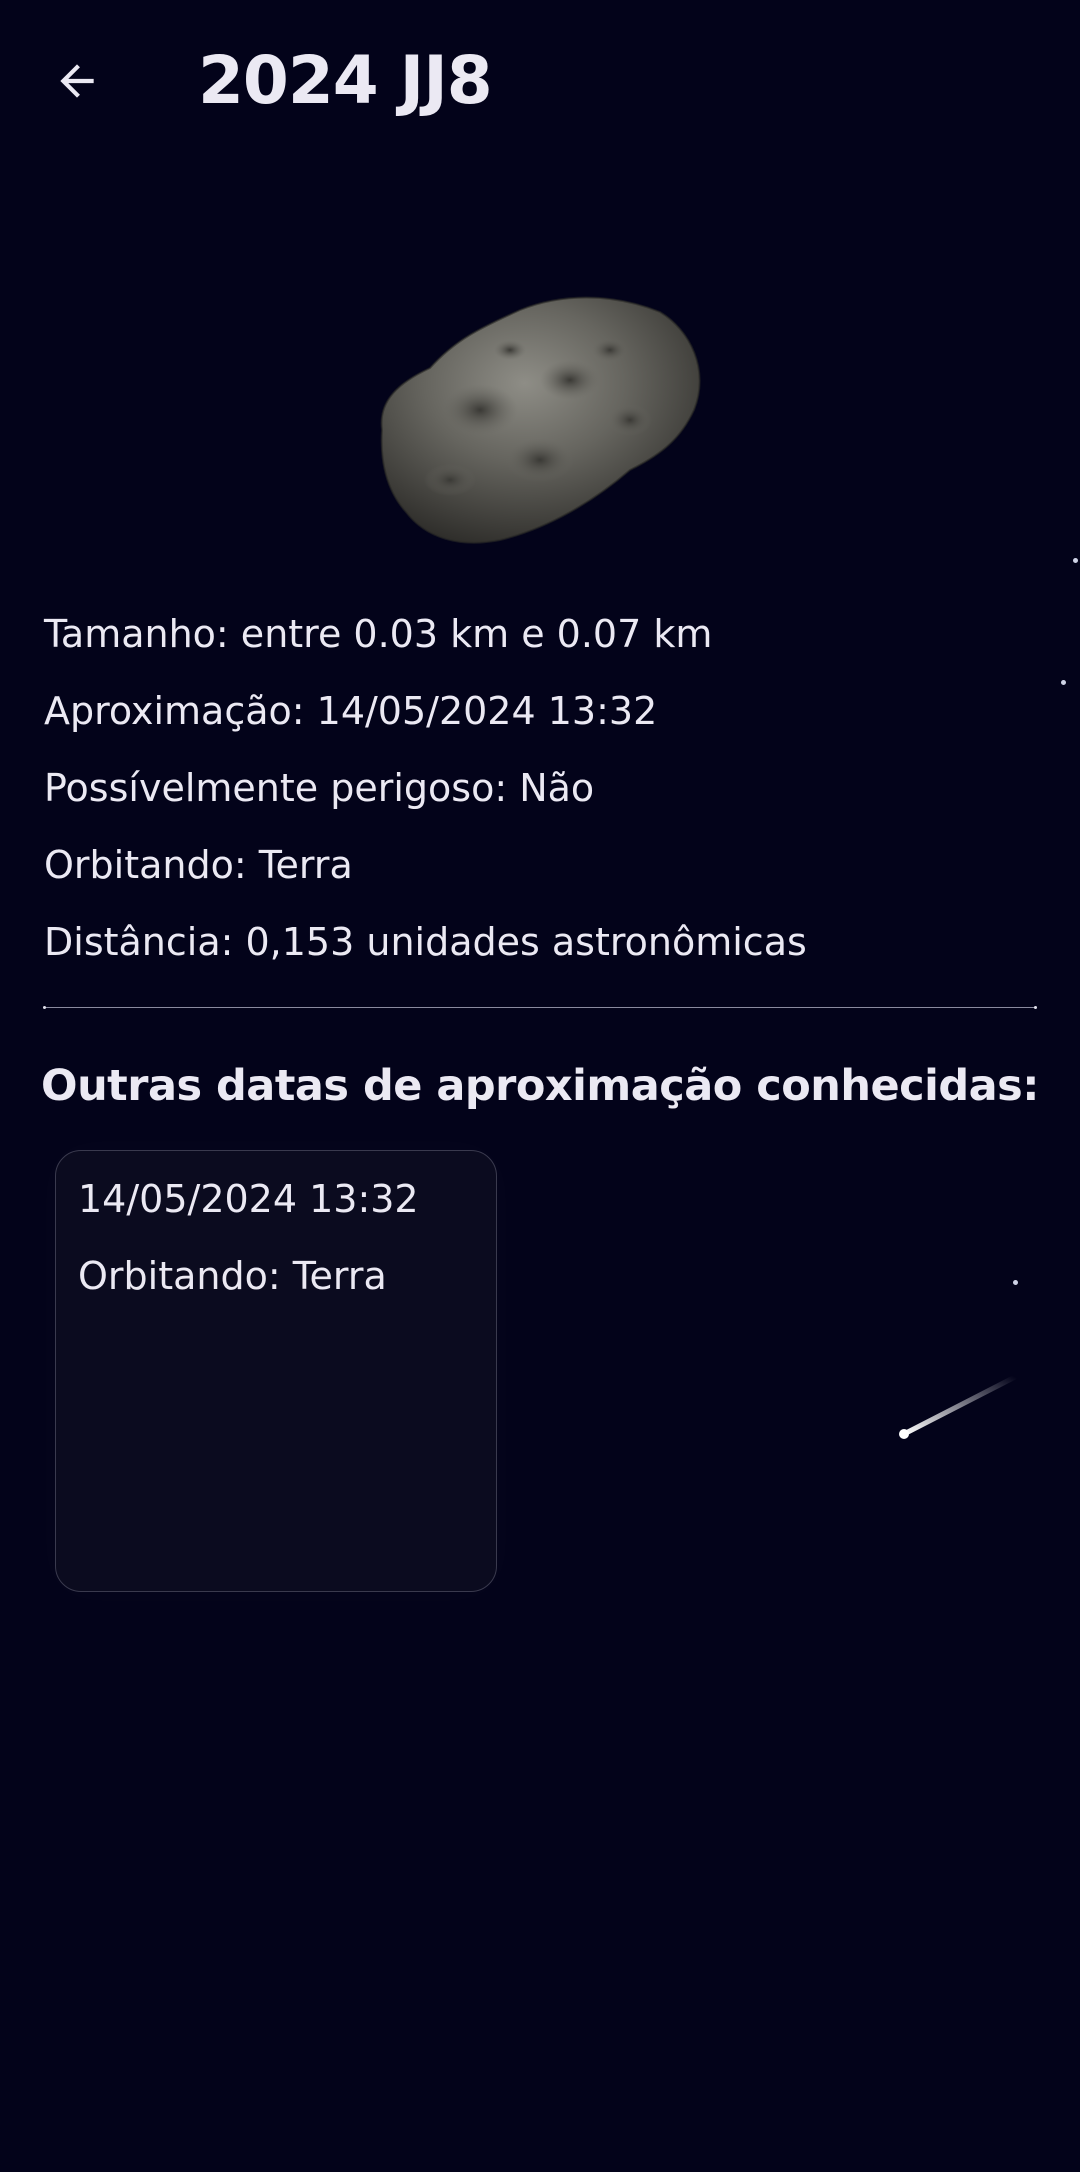 The image size is (1080, 2172). Describe the element at coordinates (232, 1276) in the screenshot. I see `approach-card-orbiting: Orbitando: Terra` at that location.